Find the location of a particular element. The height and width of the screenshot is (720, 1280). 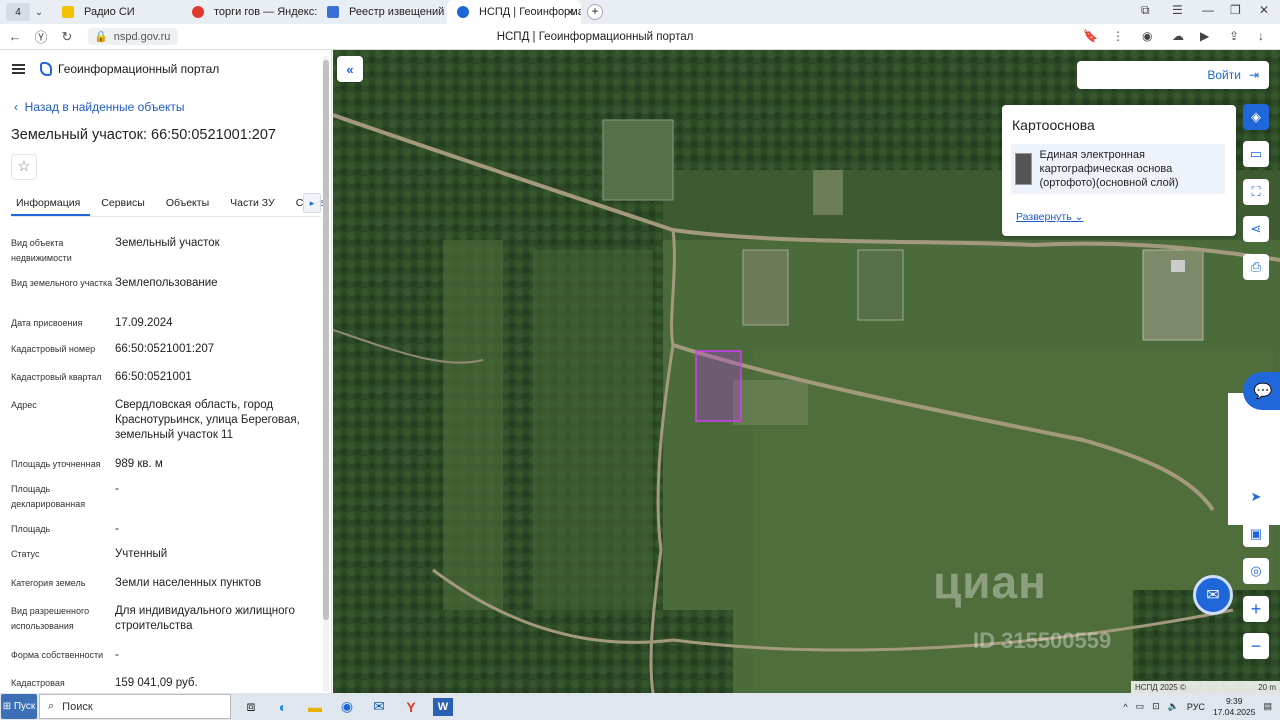

collapse-panel-button: « is located at coordinates (350, 69).